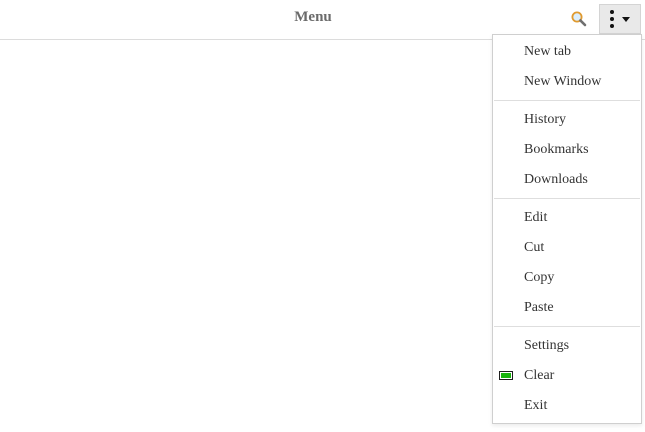  I want to click on menu-item-label: Settings, so click(547, 345).